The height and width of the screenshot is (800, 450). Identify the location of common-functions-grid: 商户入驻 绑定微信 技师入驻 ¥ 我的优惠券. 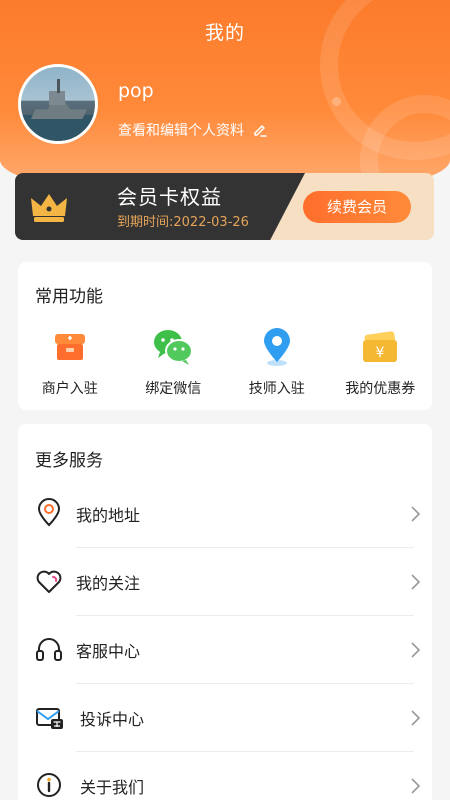
(225, 362).